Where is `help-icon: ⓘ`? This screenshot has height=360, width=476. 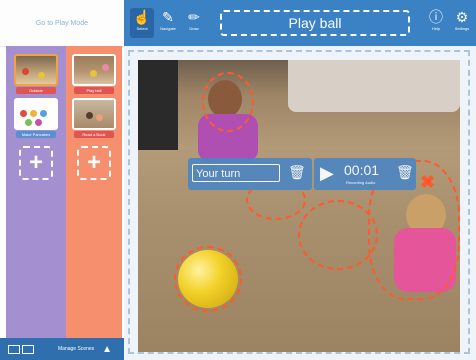
help-icon: ⓘ is located at coordinates (436, 17).